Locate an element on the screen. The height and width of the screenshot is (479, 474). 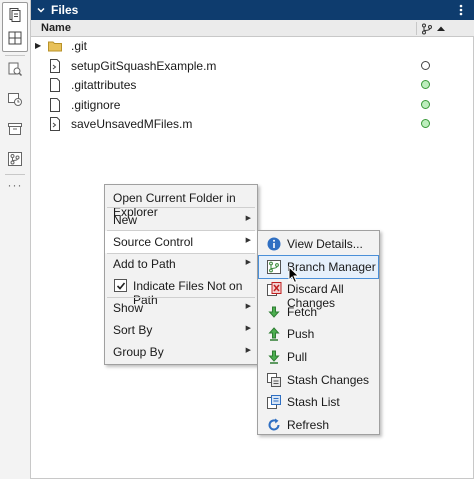
menu-item-label: Source Control is located at coordinates (153, 242).